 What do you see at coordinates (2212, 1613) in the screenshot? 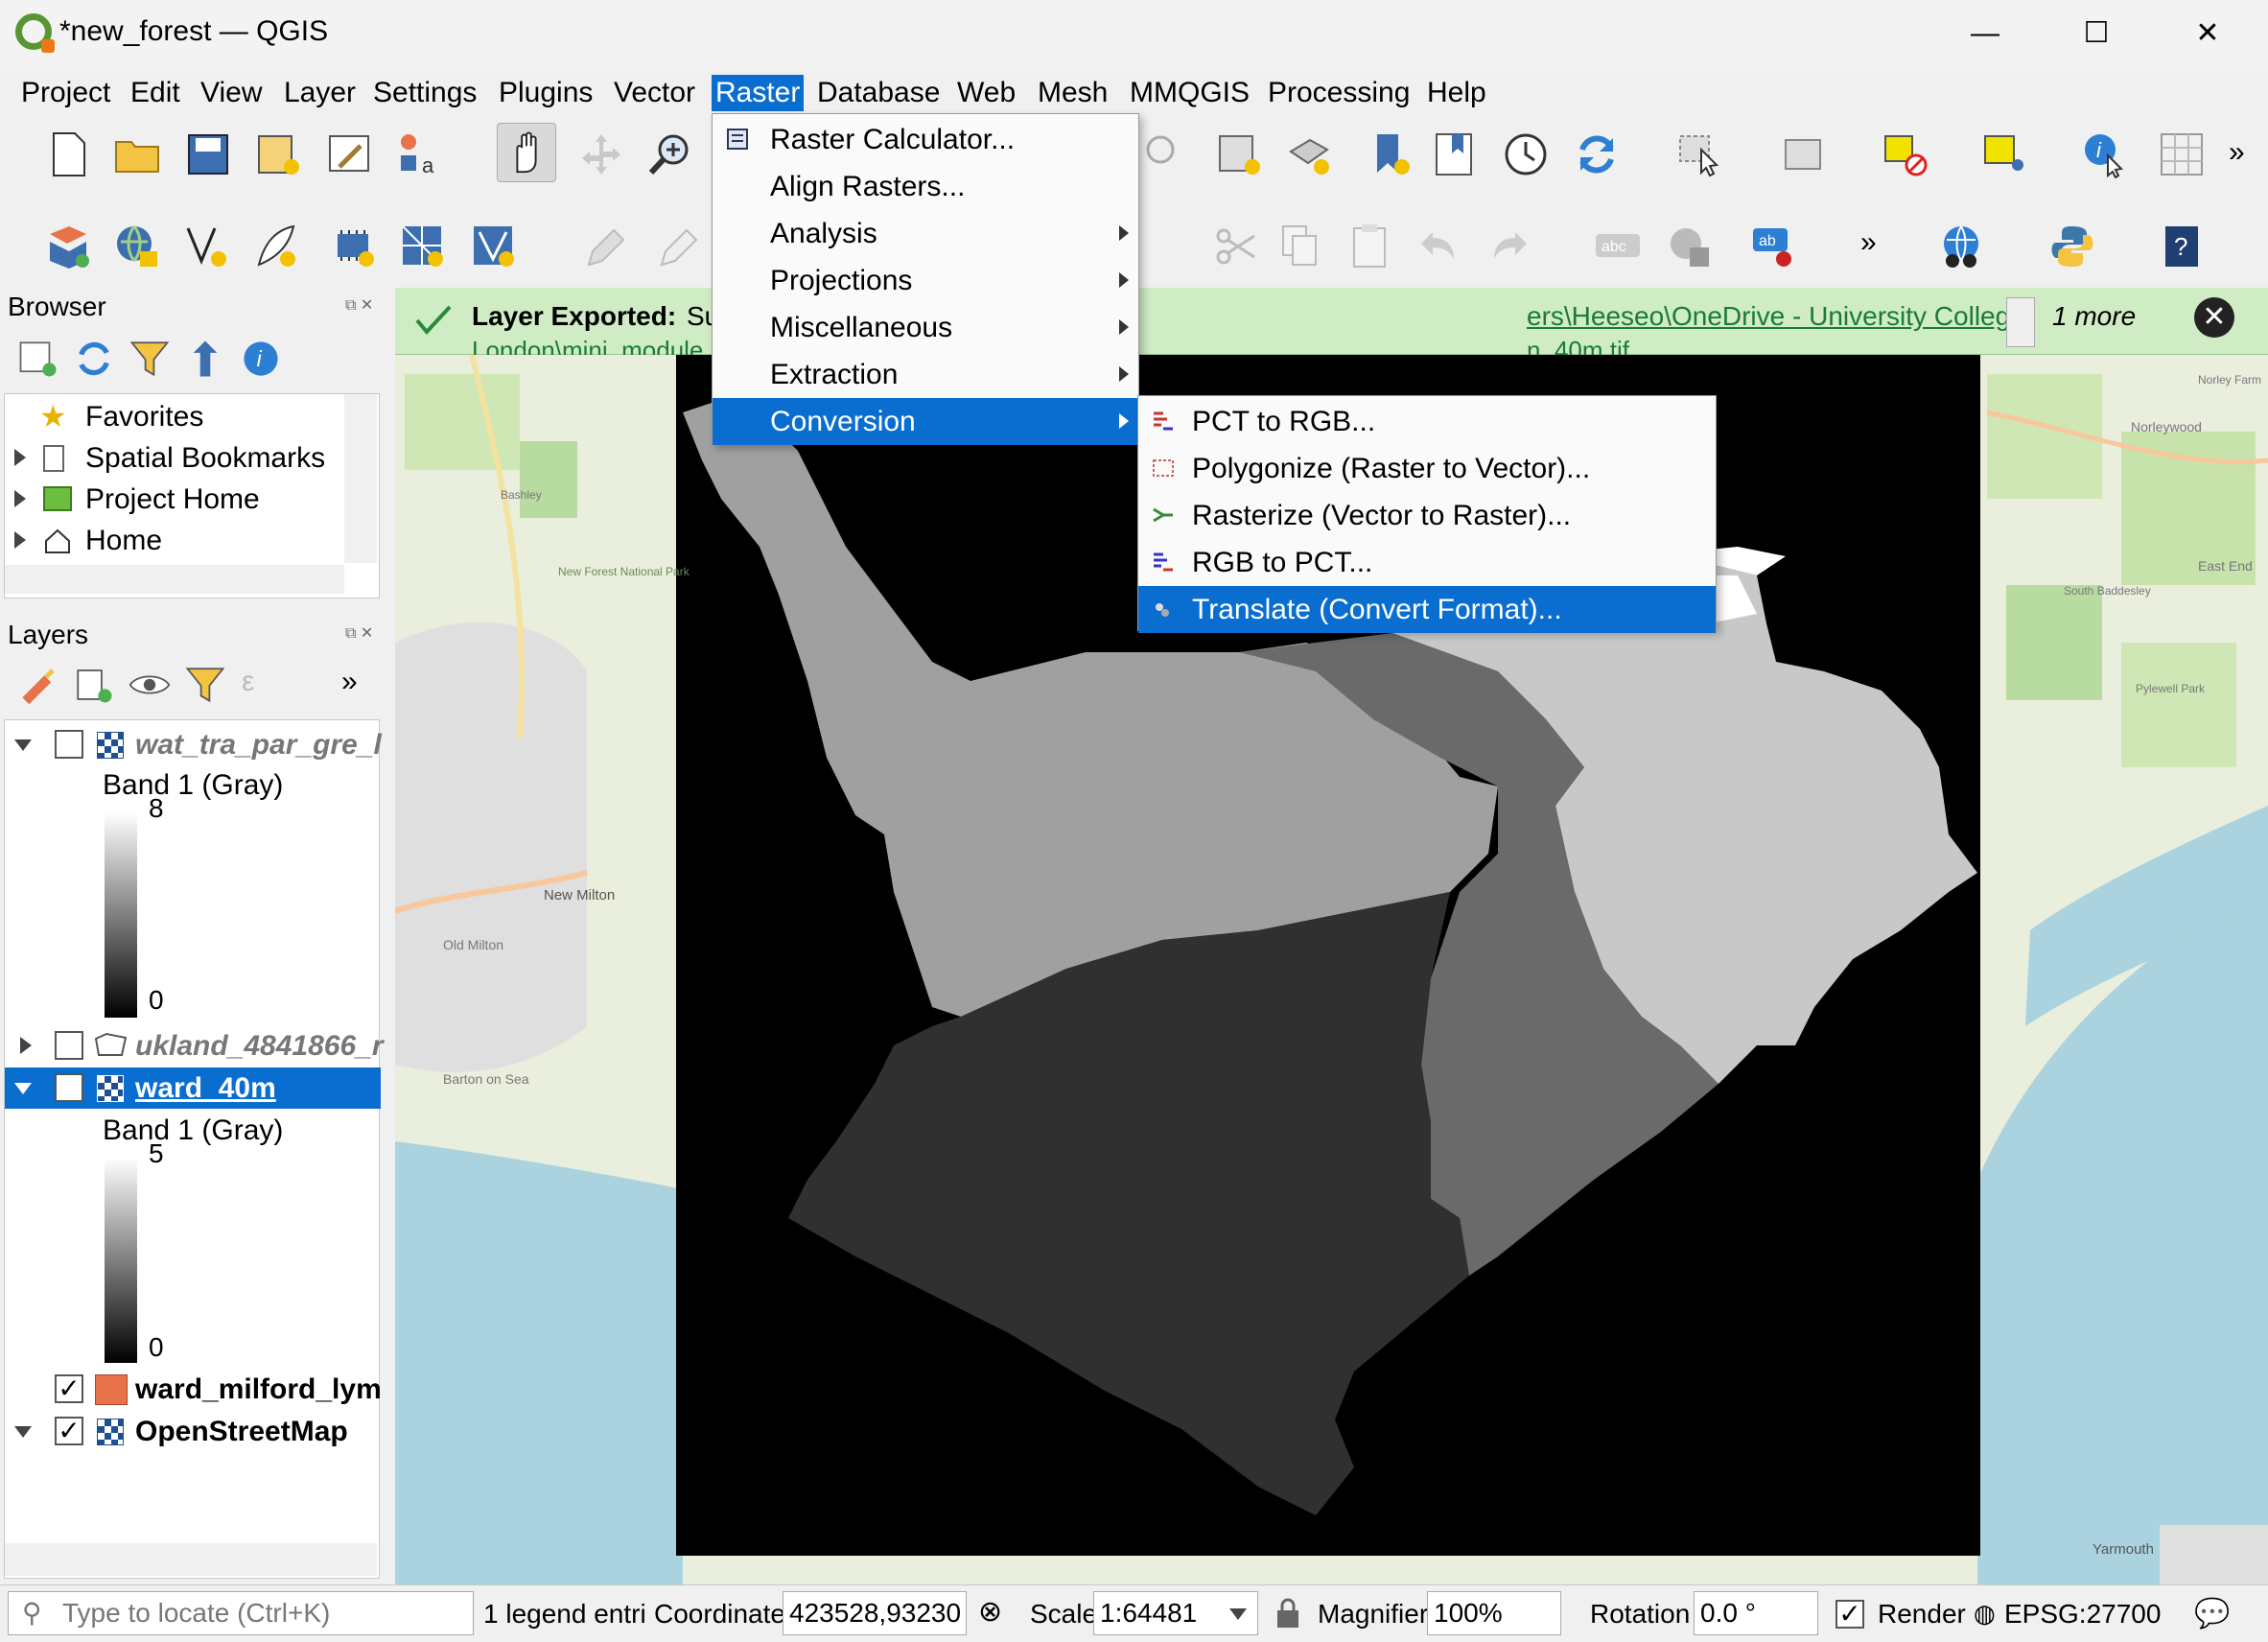
I see `messages-icon: 💬` at bounding box center [2212, 1613].